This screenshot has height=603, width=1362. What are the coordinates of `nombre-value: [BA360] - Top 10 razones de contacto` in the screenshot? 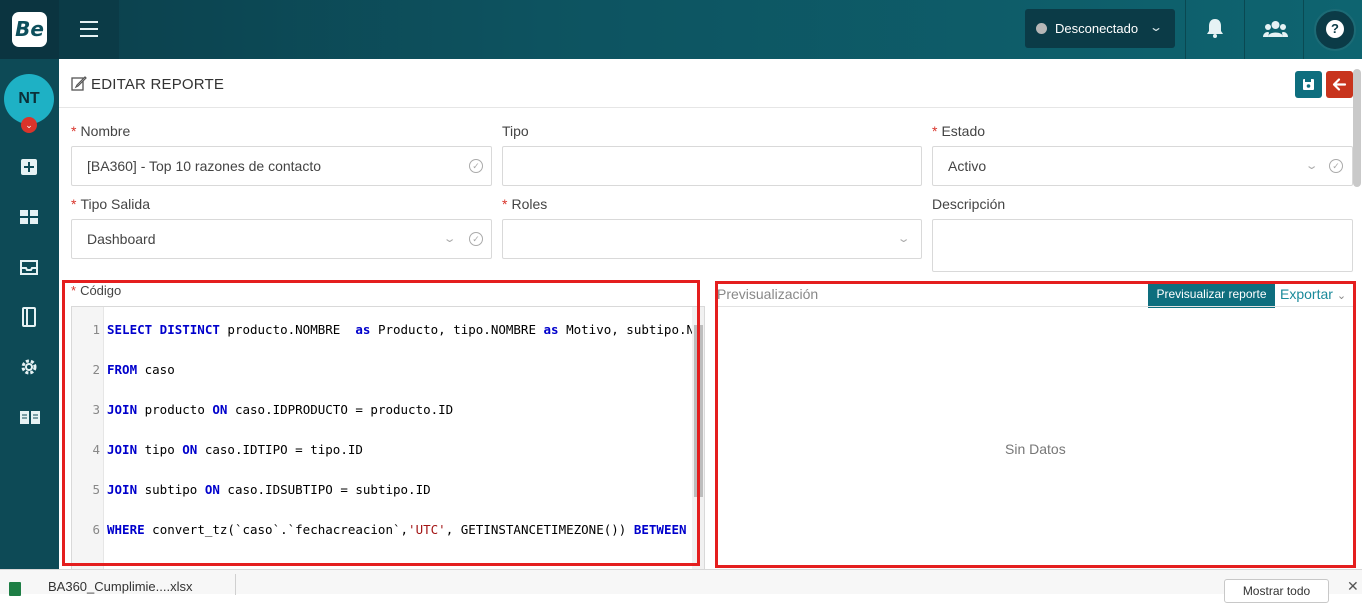 It's located at (204, 166).